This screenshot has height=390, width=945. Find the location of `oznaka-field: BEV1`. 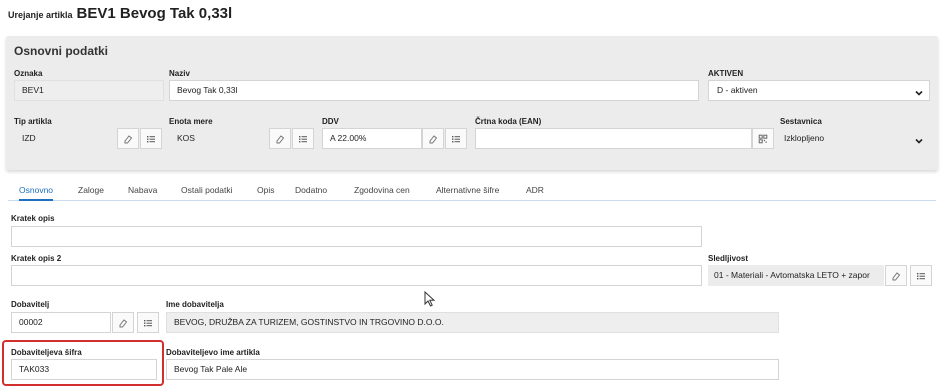

oznaka-field: BEV1 is located at coordinates (89, 90).